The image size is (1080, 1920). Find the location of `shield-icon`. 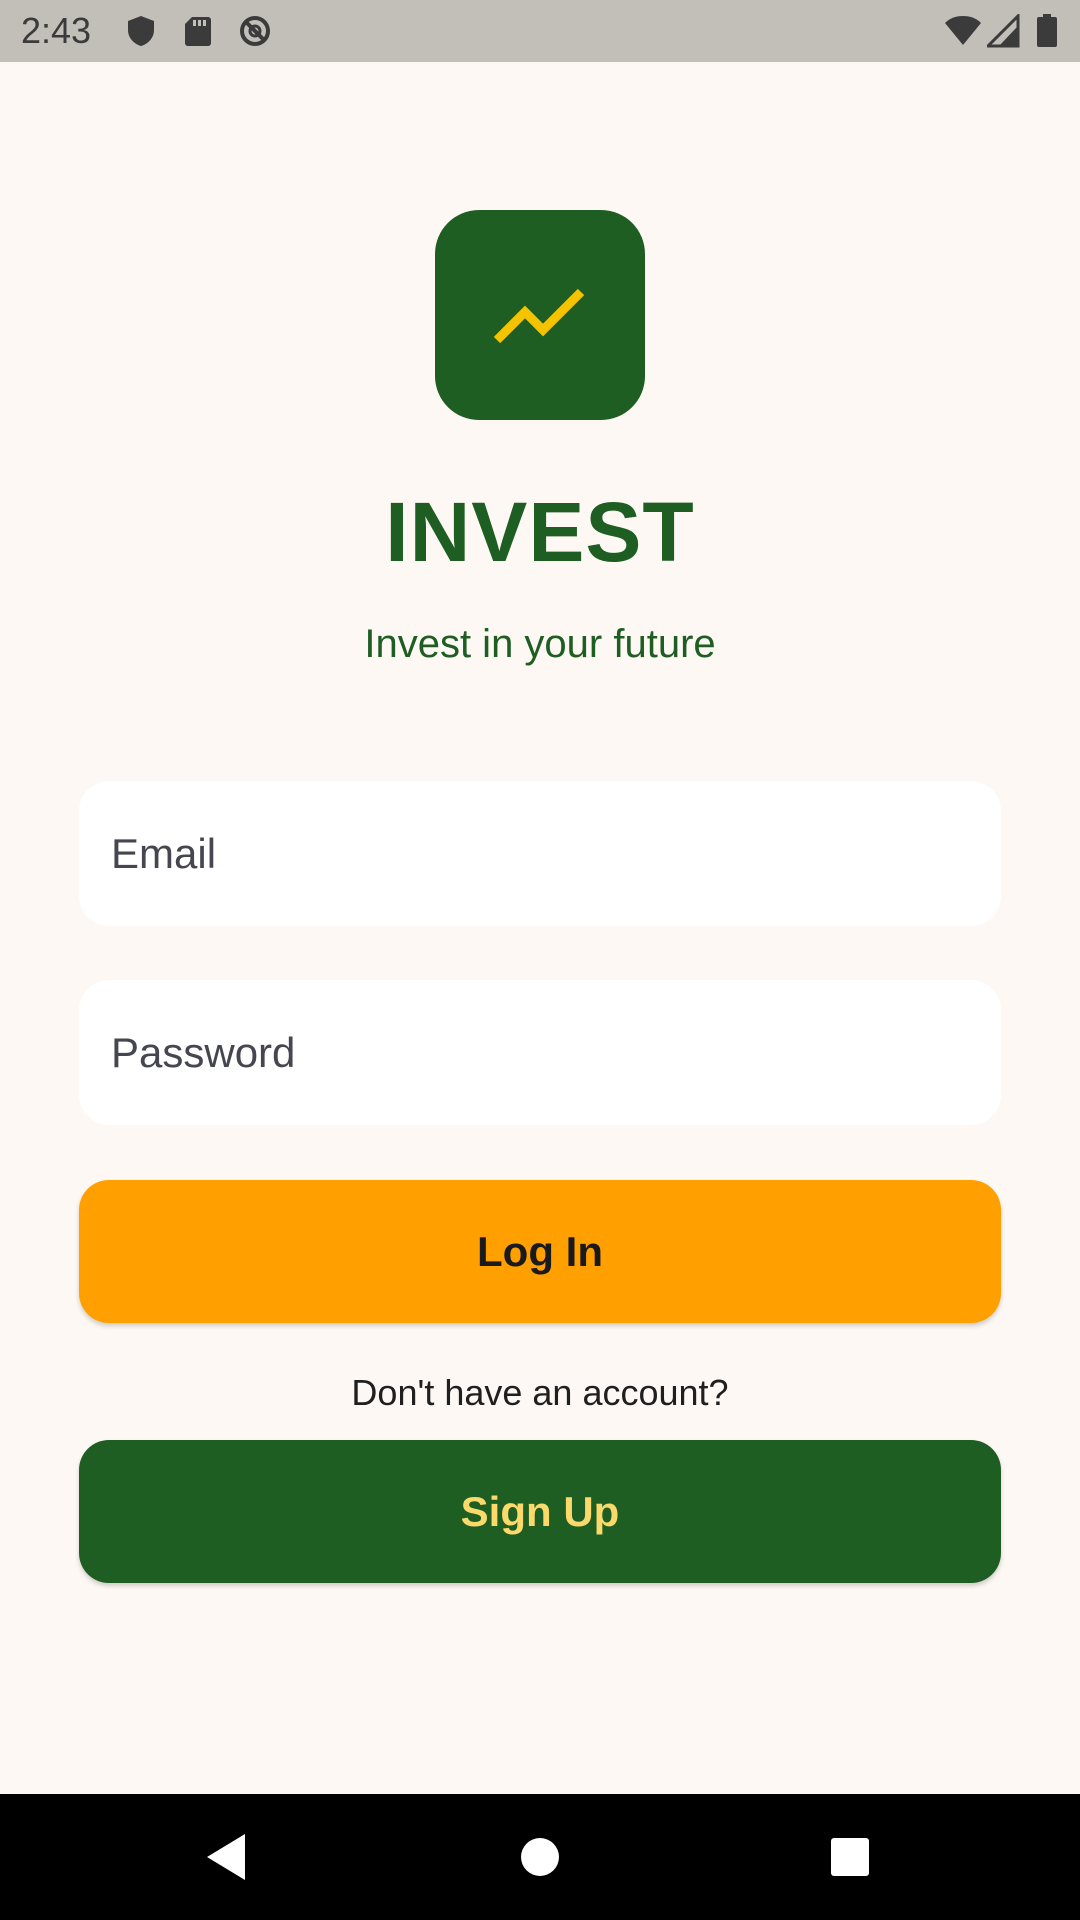

shield-icon is located at coordinates (141, 31).